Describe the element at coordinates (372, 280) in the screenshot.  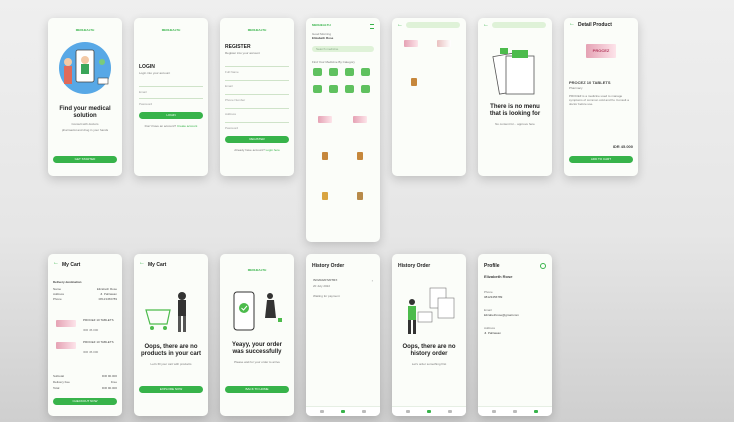
I see `chevron-right-icon: ›` at that location.